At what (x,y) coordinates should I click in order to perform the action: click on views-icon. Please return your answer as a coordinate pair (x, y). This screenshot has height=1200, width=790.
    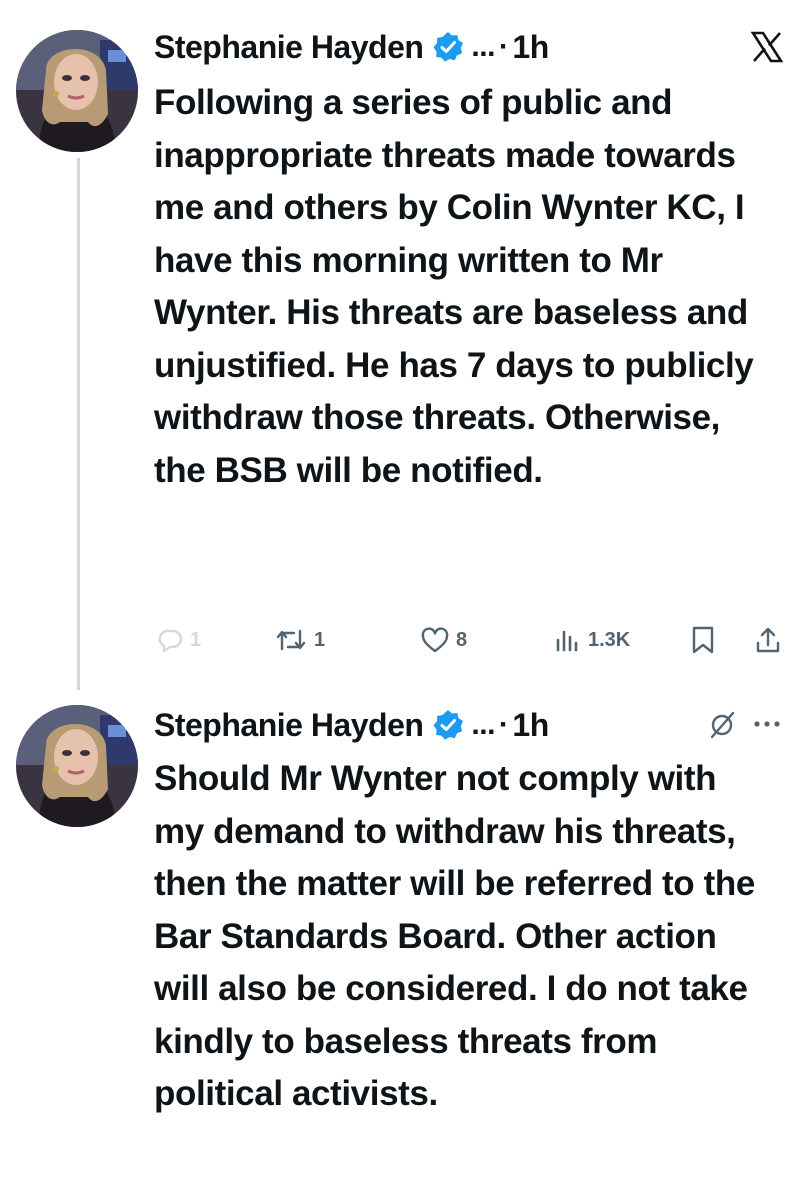
    Looking at the image, I should click on (568, 640).